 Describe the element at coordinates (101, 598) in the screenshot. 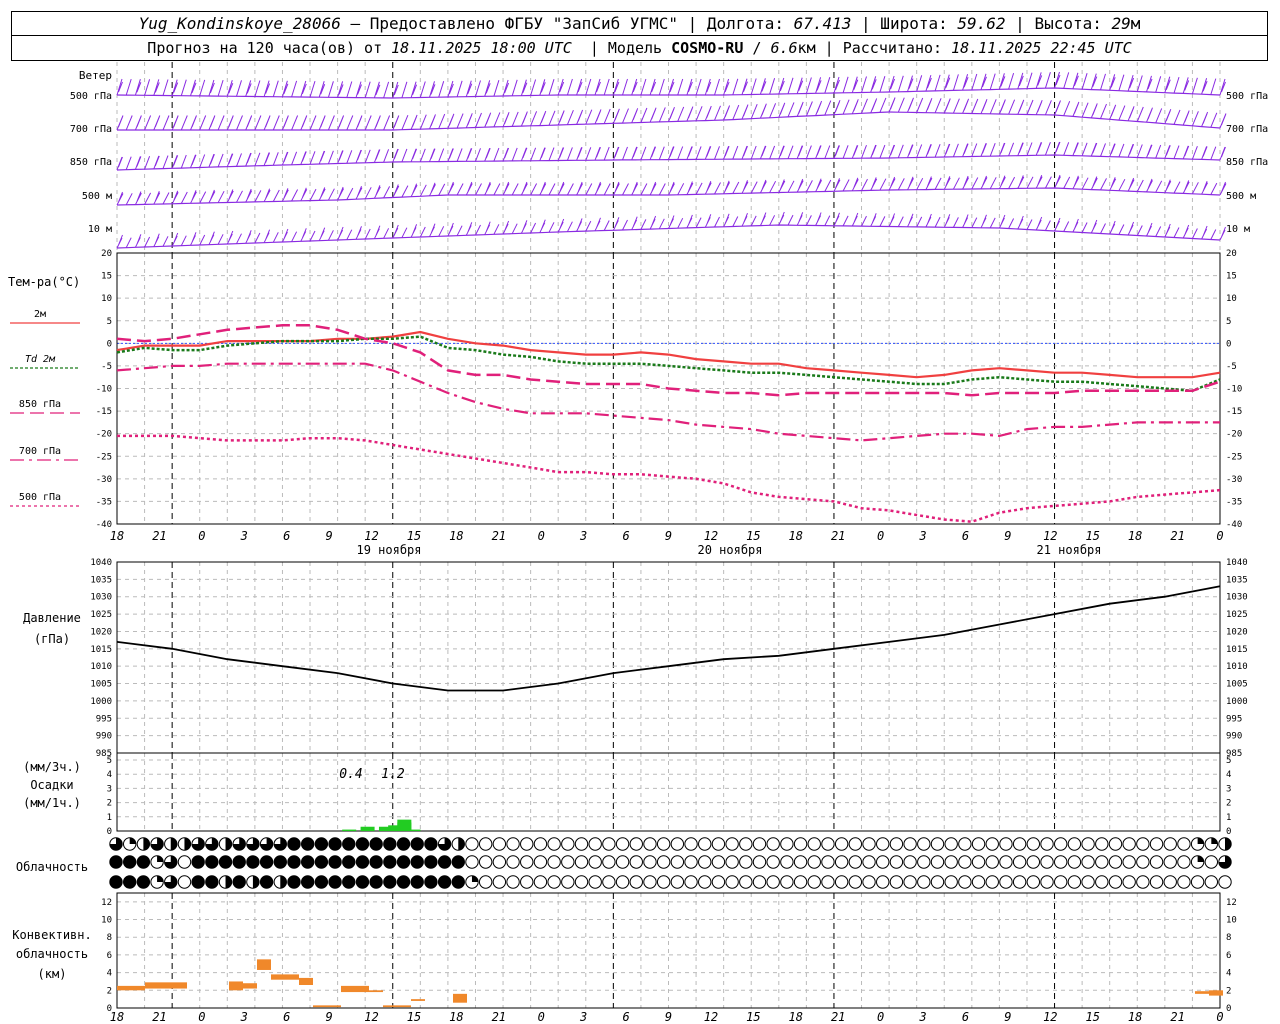

I see `pressure-ytick: 1030` at that location.